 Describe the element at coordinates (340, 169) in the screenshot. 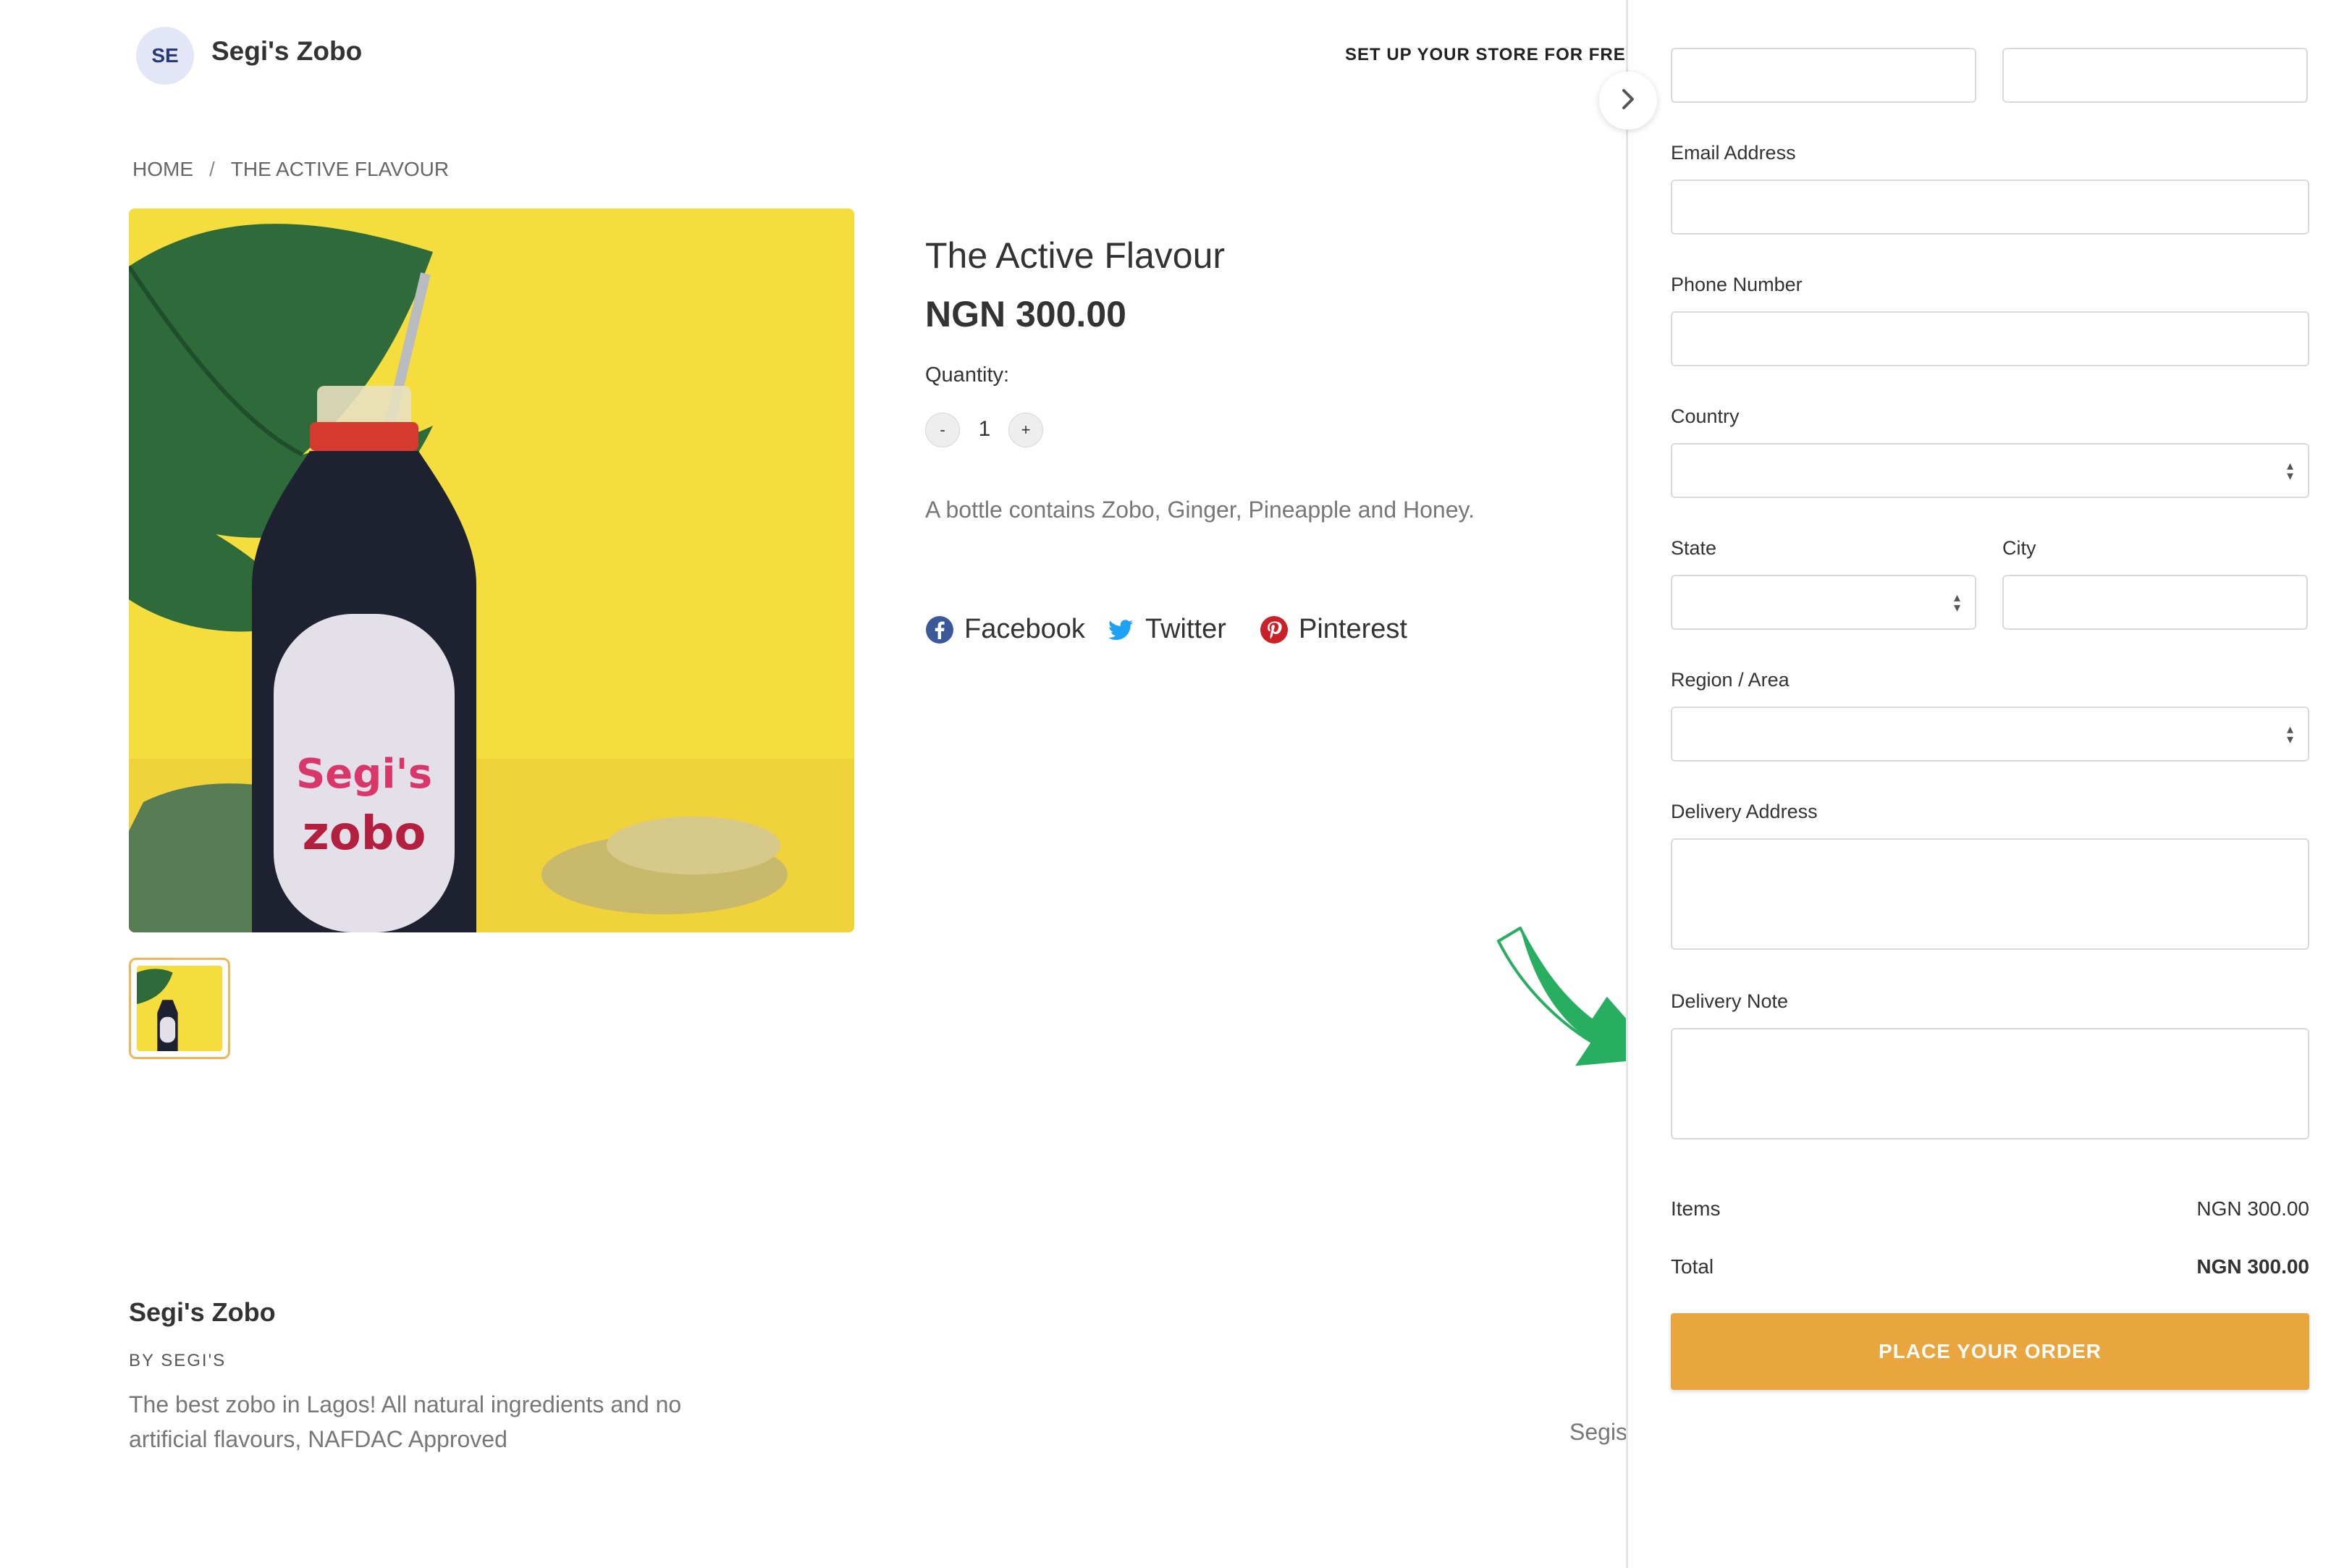

I see `breadcrumb-current: THE ACTIVE FLAVOUR` at that location.